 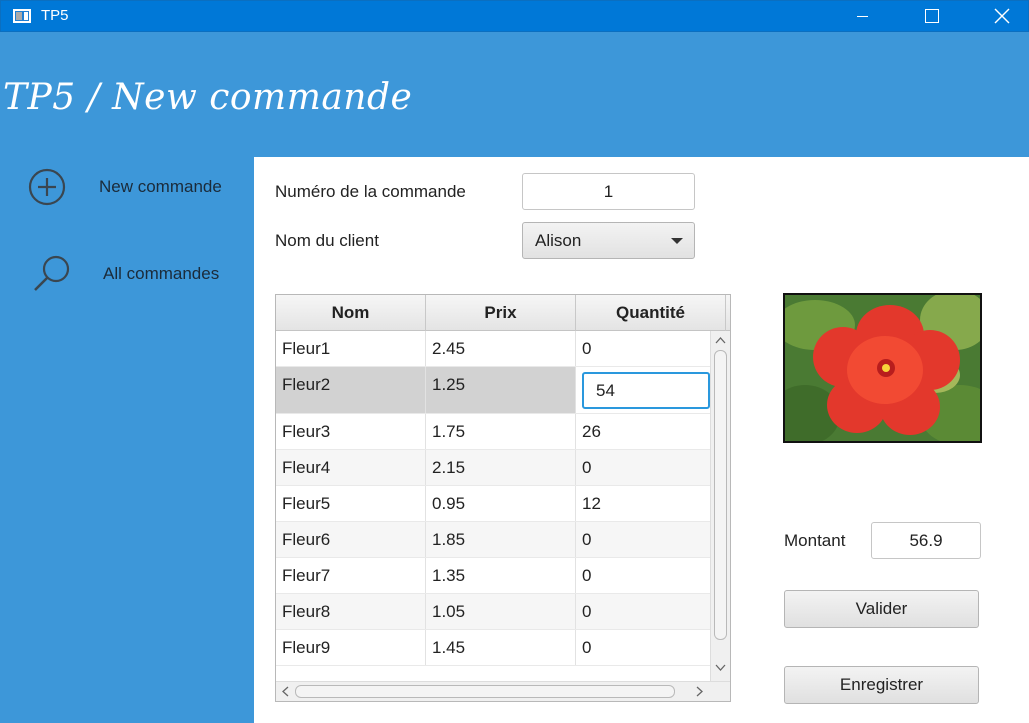 I want to click on sidebar-item-new-commande: New commande, so click(x=127, y=187).